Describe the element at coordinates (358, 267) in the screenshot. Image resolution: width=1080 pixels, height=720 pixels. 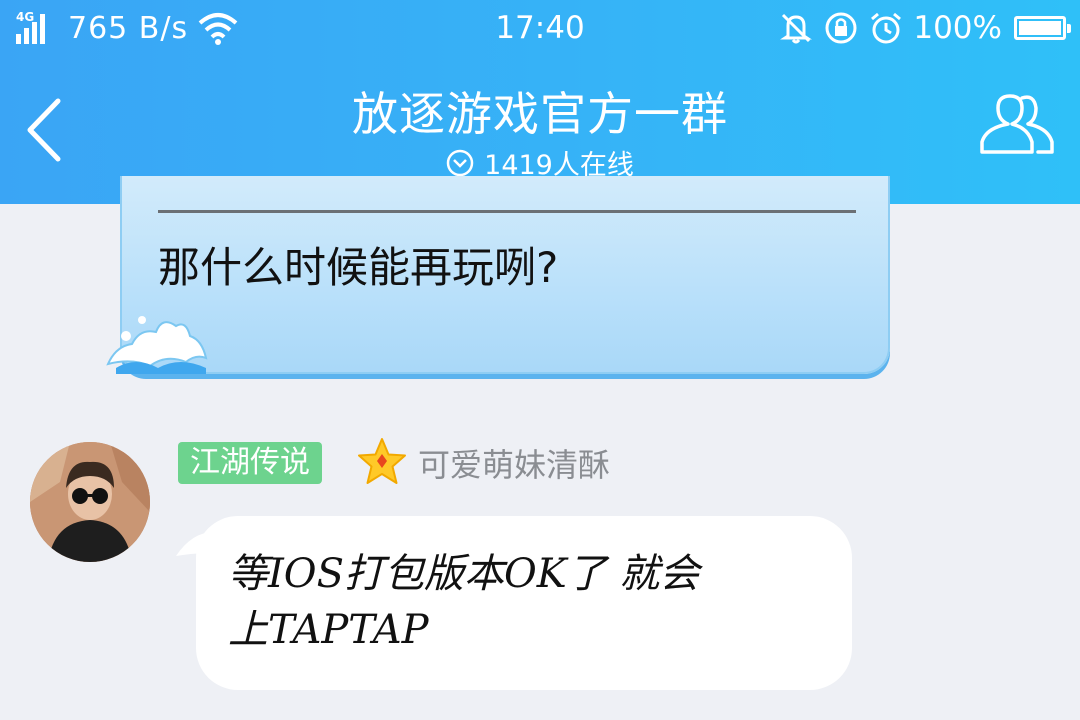
I see `message-text: 那什么时候能再玩咧?` at that location.